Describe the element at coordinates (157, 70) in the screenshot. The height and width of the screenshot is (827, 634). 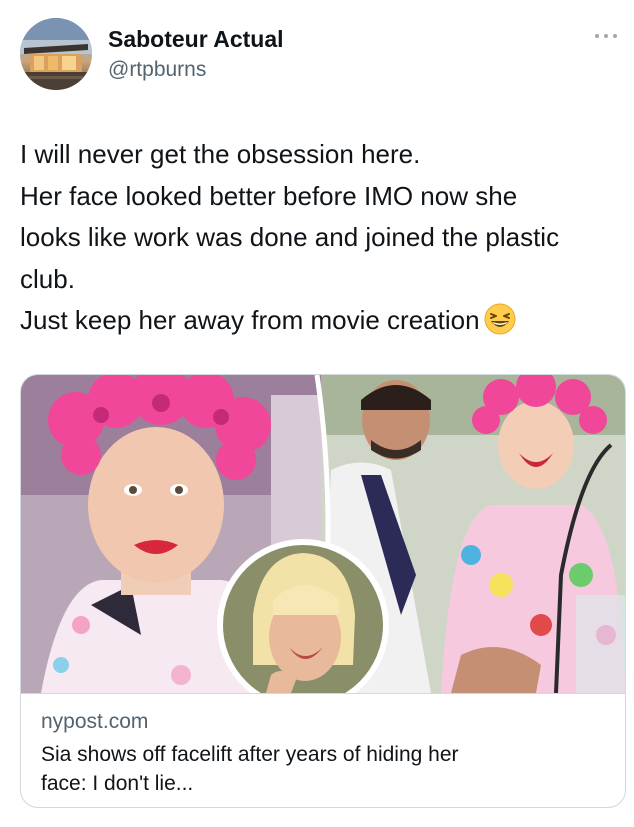
I see `handle: @rtpburns` at that location.